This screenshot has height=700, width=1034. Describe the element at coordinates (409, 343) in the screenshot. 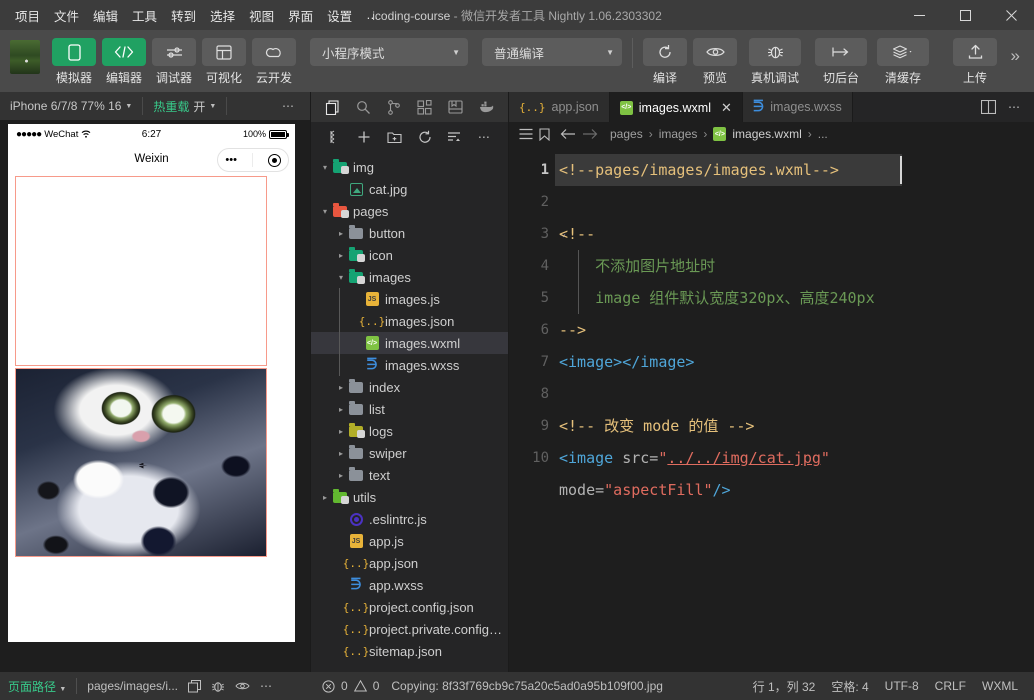

I see `tree-item-images-wxml: </> images.wxml` at that location.